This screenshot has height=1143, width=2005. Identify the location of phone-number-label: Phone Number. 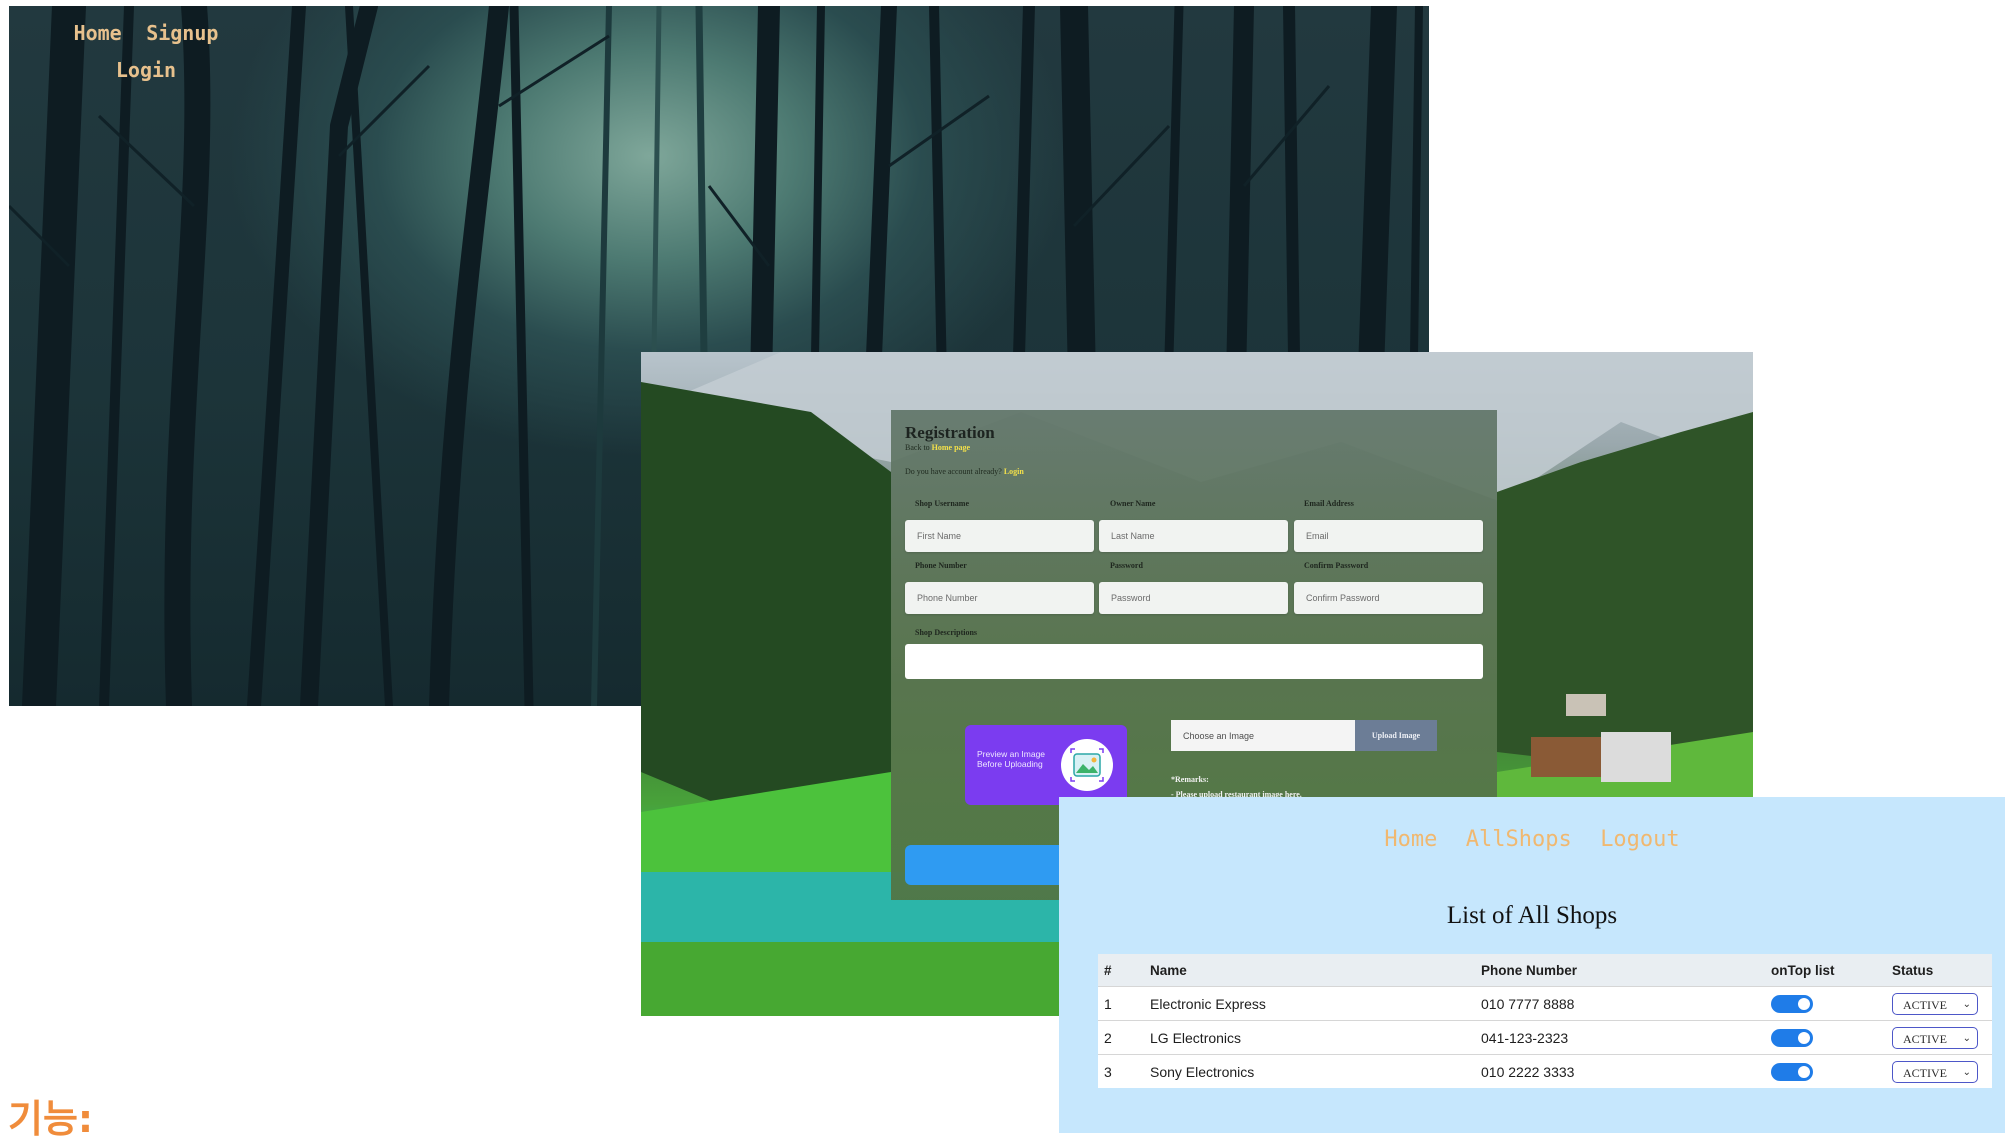
(941, 565).